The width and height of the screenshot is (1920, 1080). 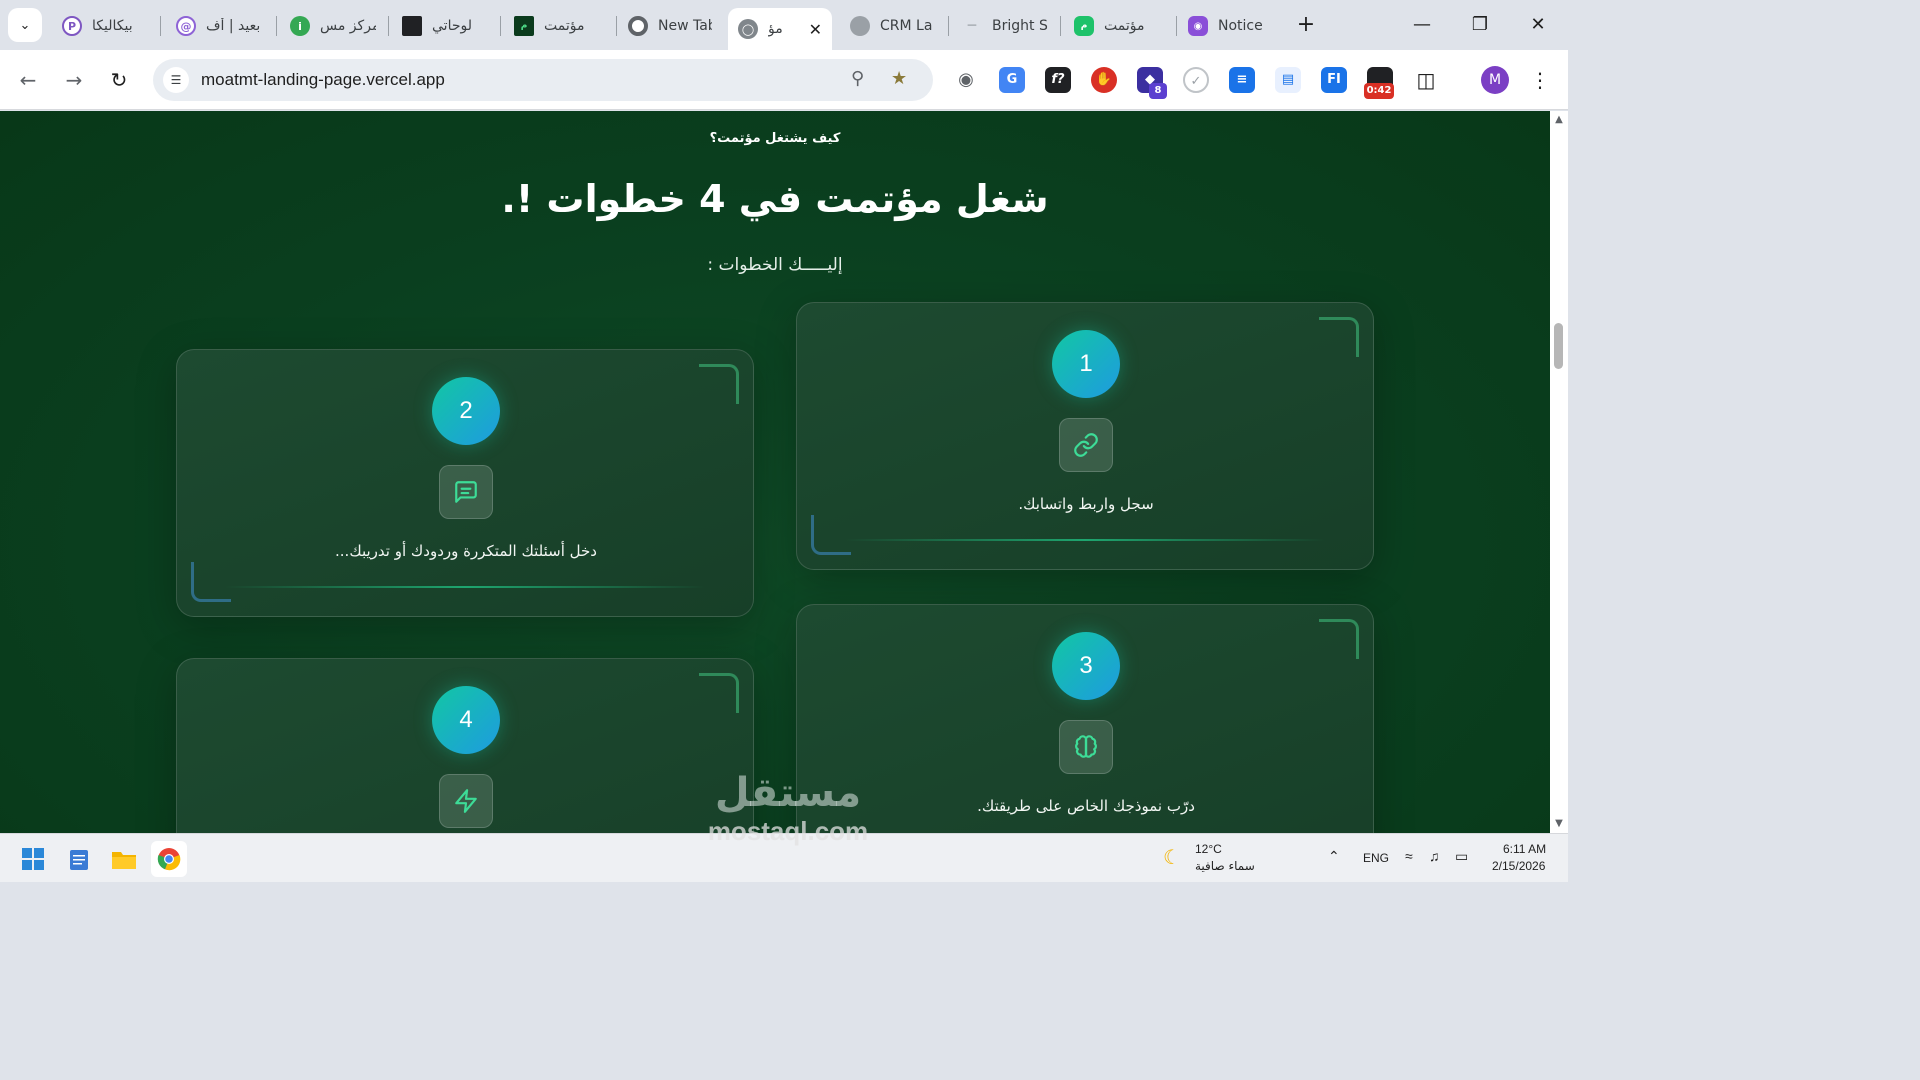 What do you see at coordinates (1334, 856) in the screenshot?
I see `tray-overflow-chevron-icon: ⌃` at bounding box center [1334, 856].